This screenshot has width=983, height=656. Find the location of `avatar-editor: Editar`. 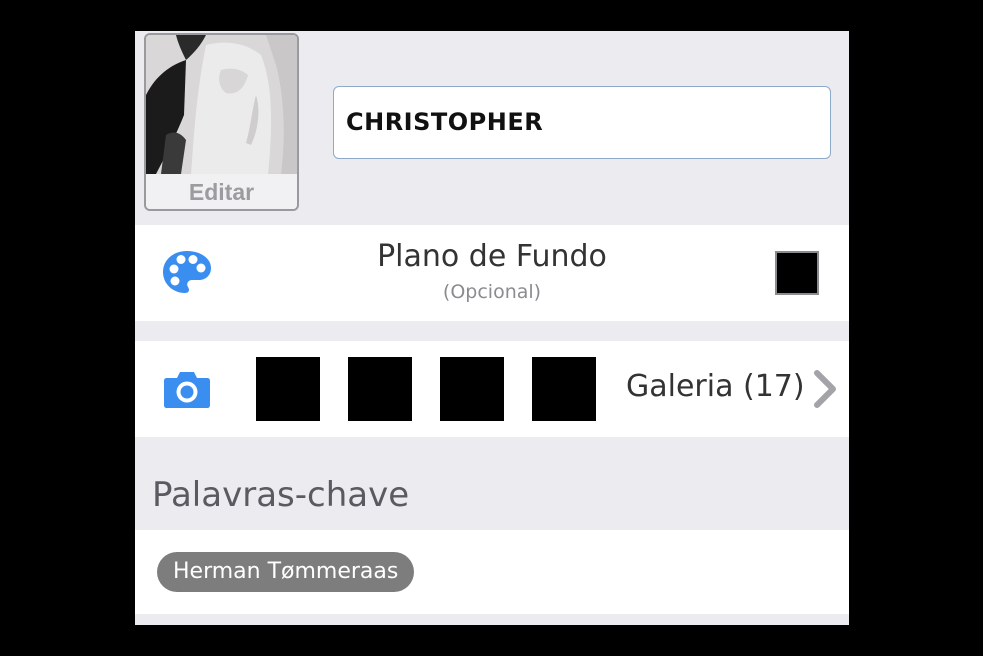

avatar-editor: Editar is located at coordinates (221, 122).